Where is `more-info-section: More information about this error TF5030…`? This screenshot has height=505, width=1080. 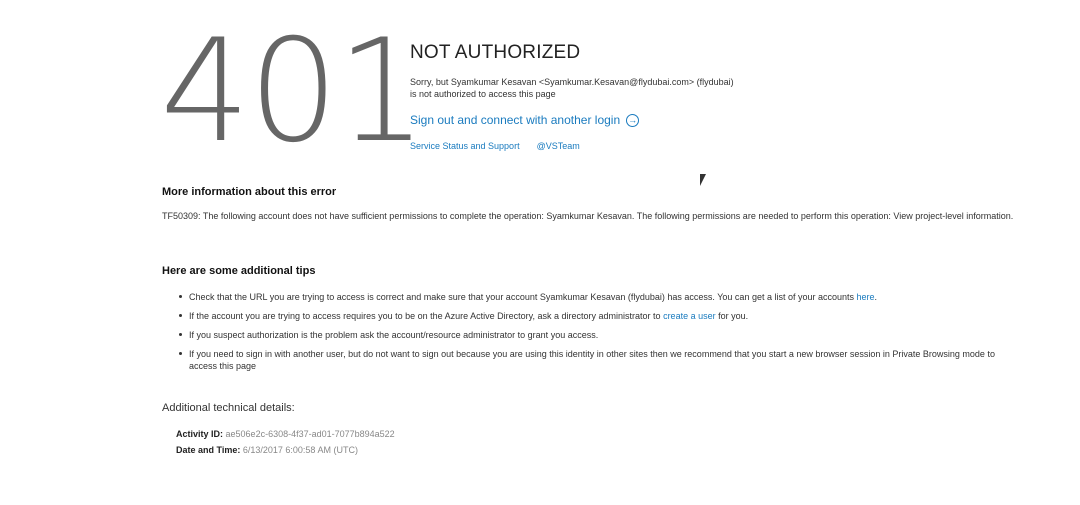
more-info-section: More information about this error TF5030… is located at coordinates (592, 204).